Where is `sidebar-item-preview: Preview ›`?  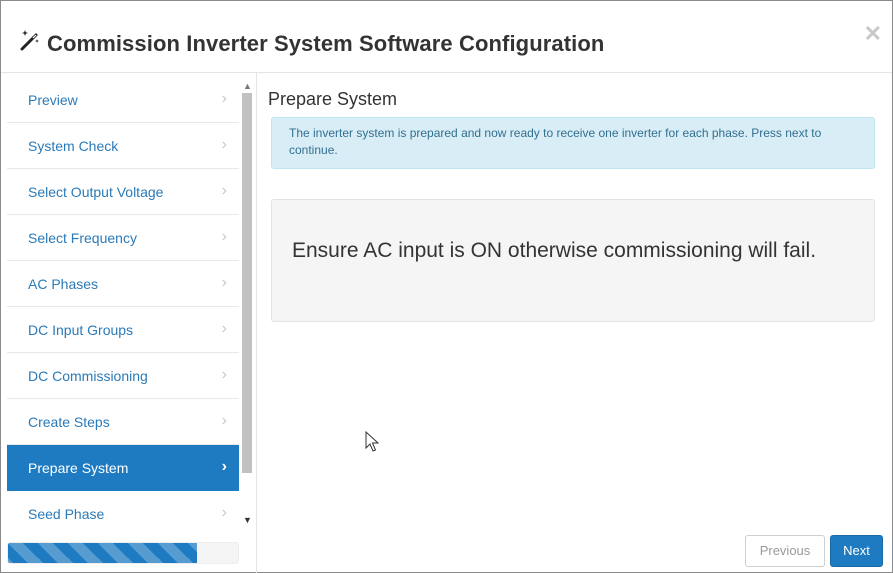 sidebar-item-preview: Preview › is located at coordinates (123, 100).